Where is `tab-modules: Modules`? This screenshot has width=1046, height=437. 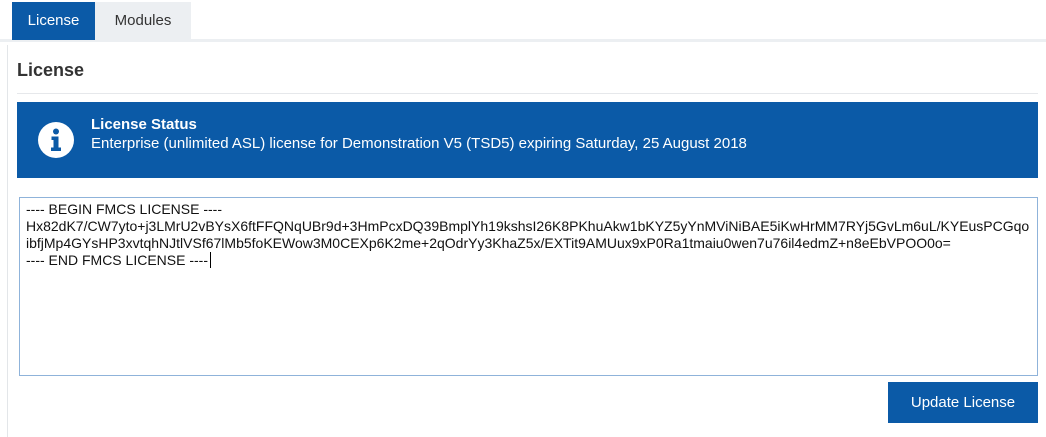
tab-modules: Modules is located at coordinates (143, 21).